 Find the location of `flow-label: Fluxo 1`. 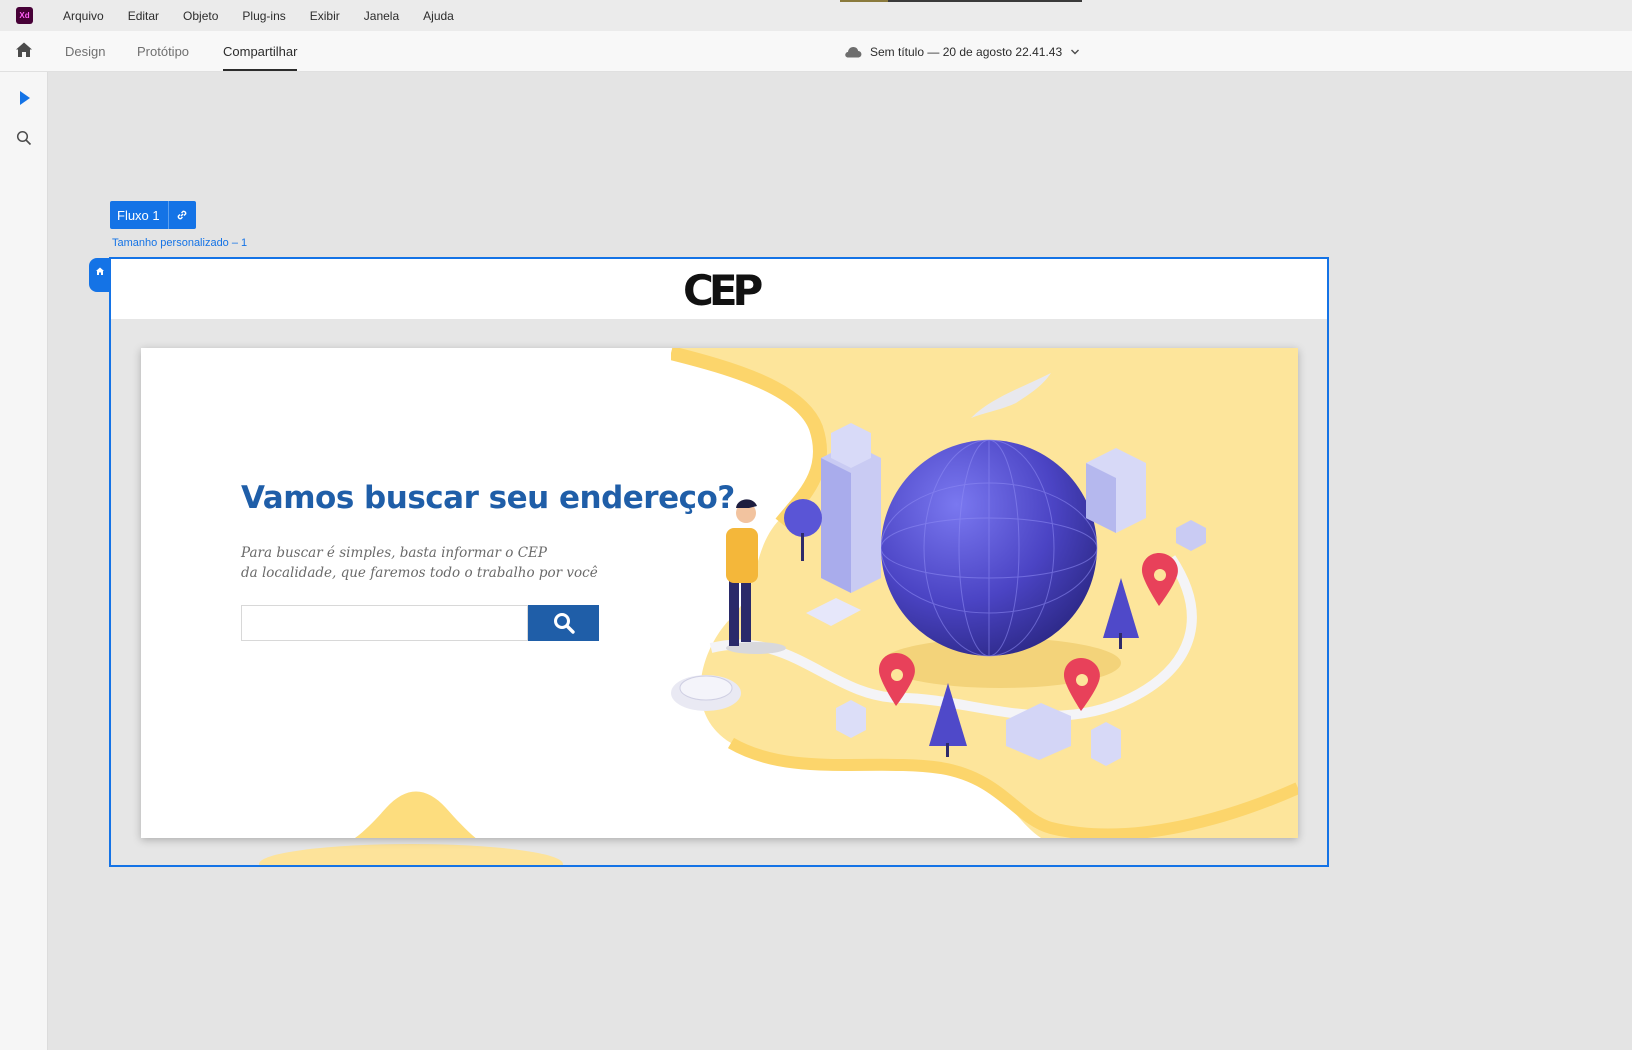

flow-label: Fluxo 1 is located at coordinates (138, 215).